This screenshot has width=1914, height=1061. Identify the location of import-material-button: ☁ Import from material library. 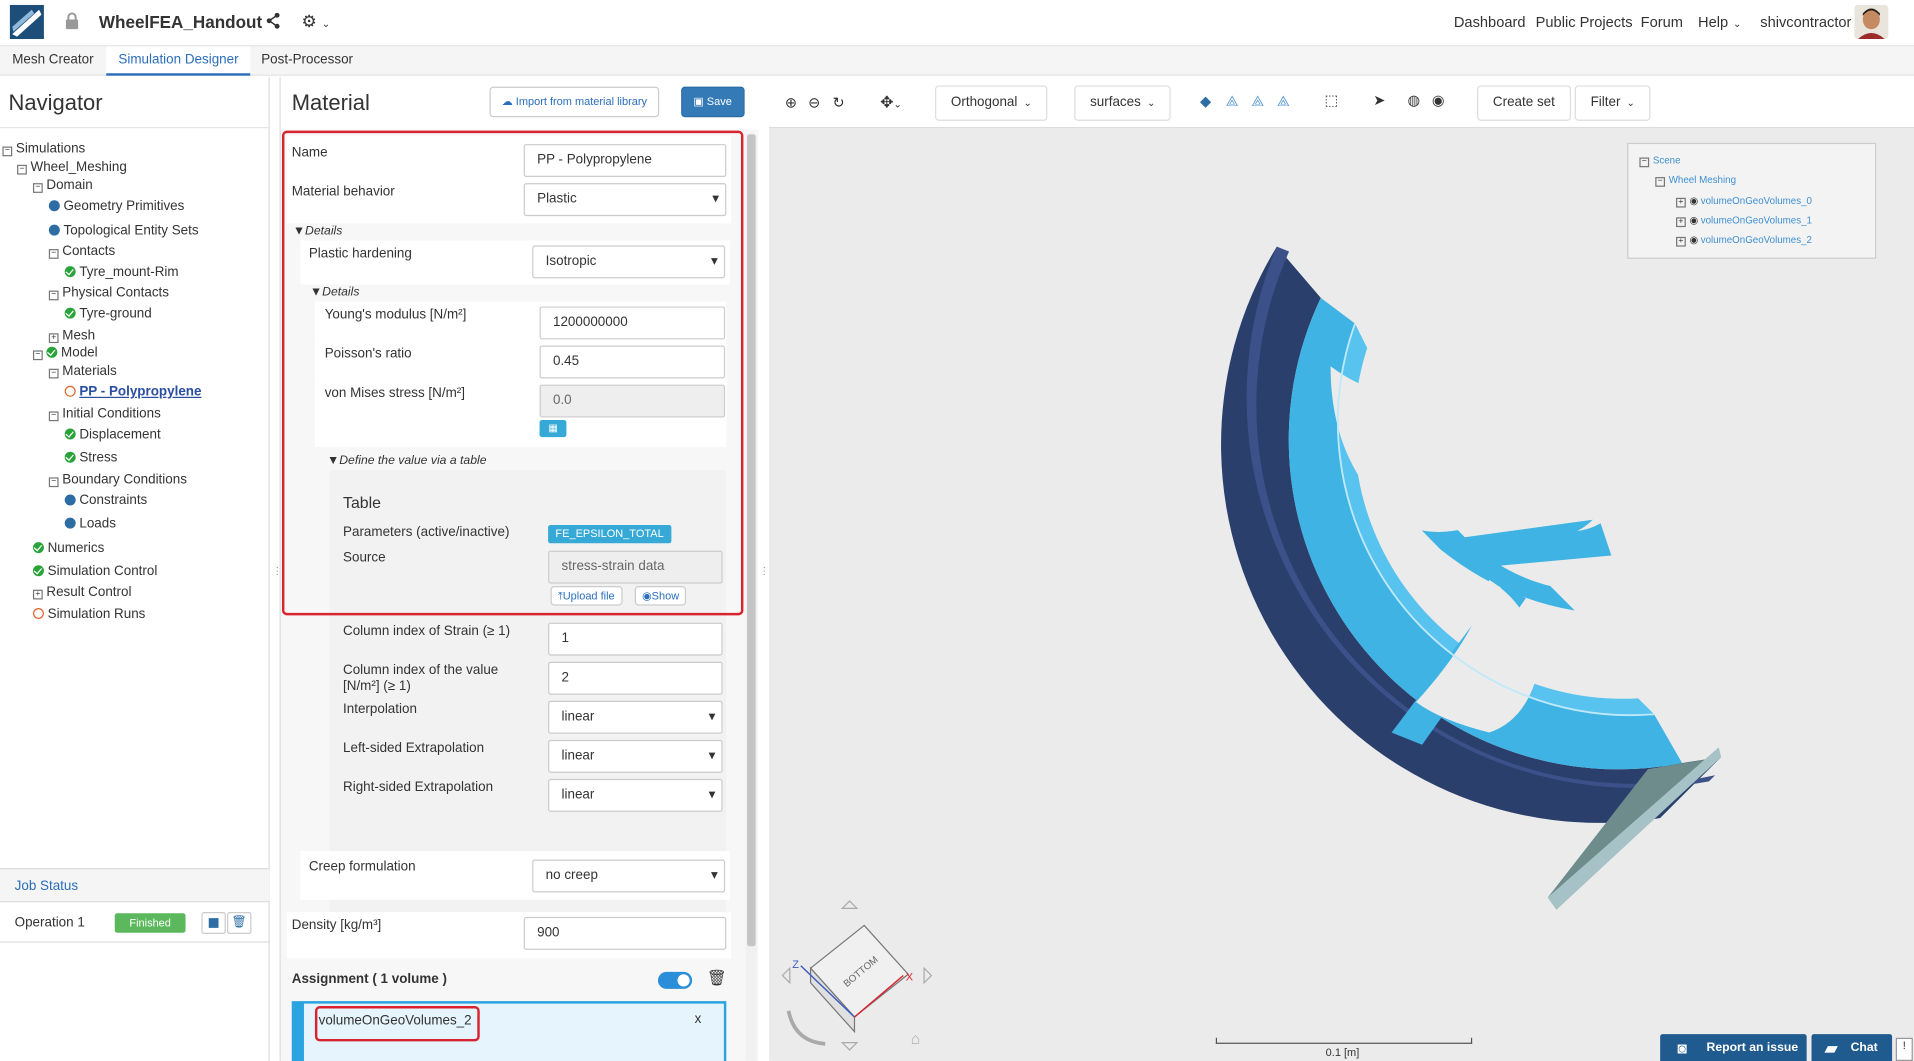
(574, 102).